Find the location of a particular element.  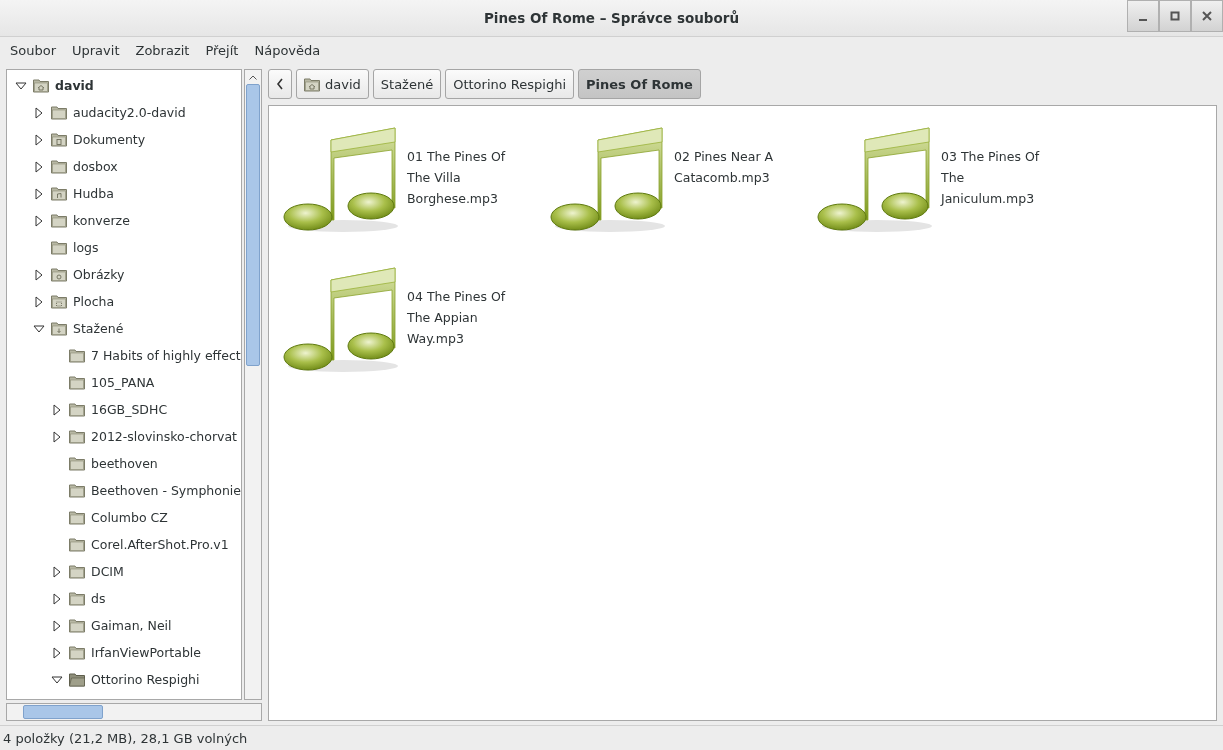

tree-item: Plocha is located at coordinates (94, 301).